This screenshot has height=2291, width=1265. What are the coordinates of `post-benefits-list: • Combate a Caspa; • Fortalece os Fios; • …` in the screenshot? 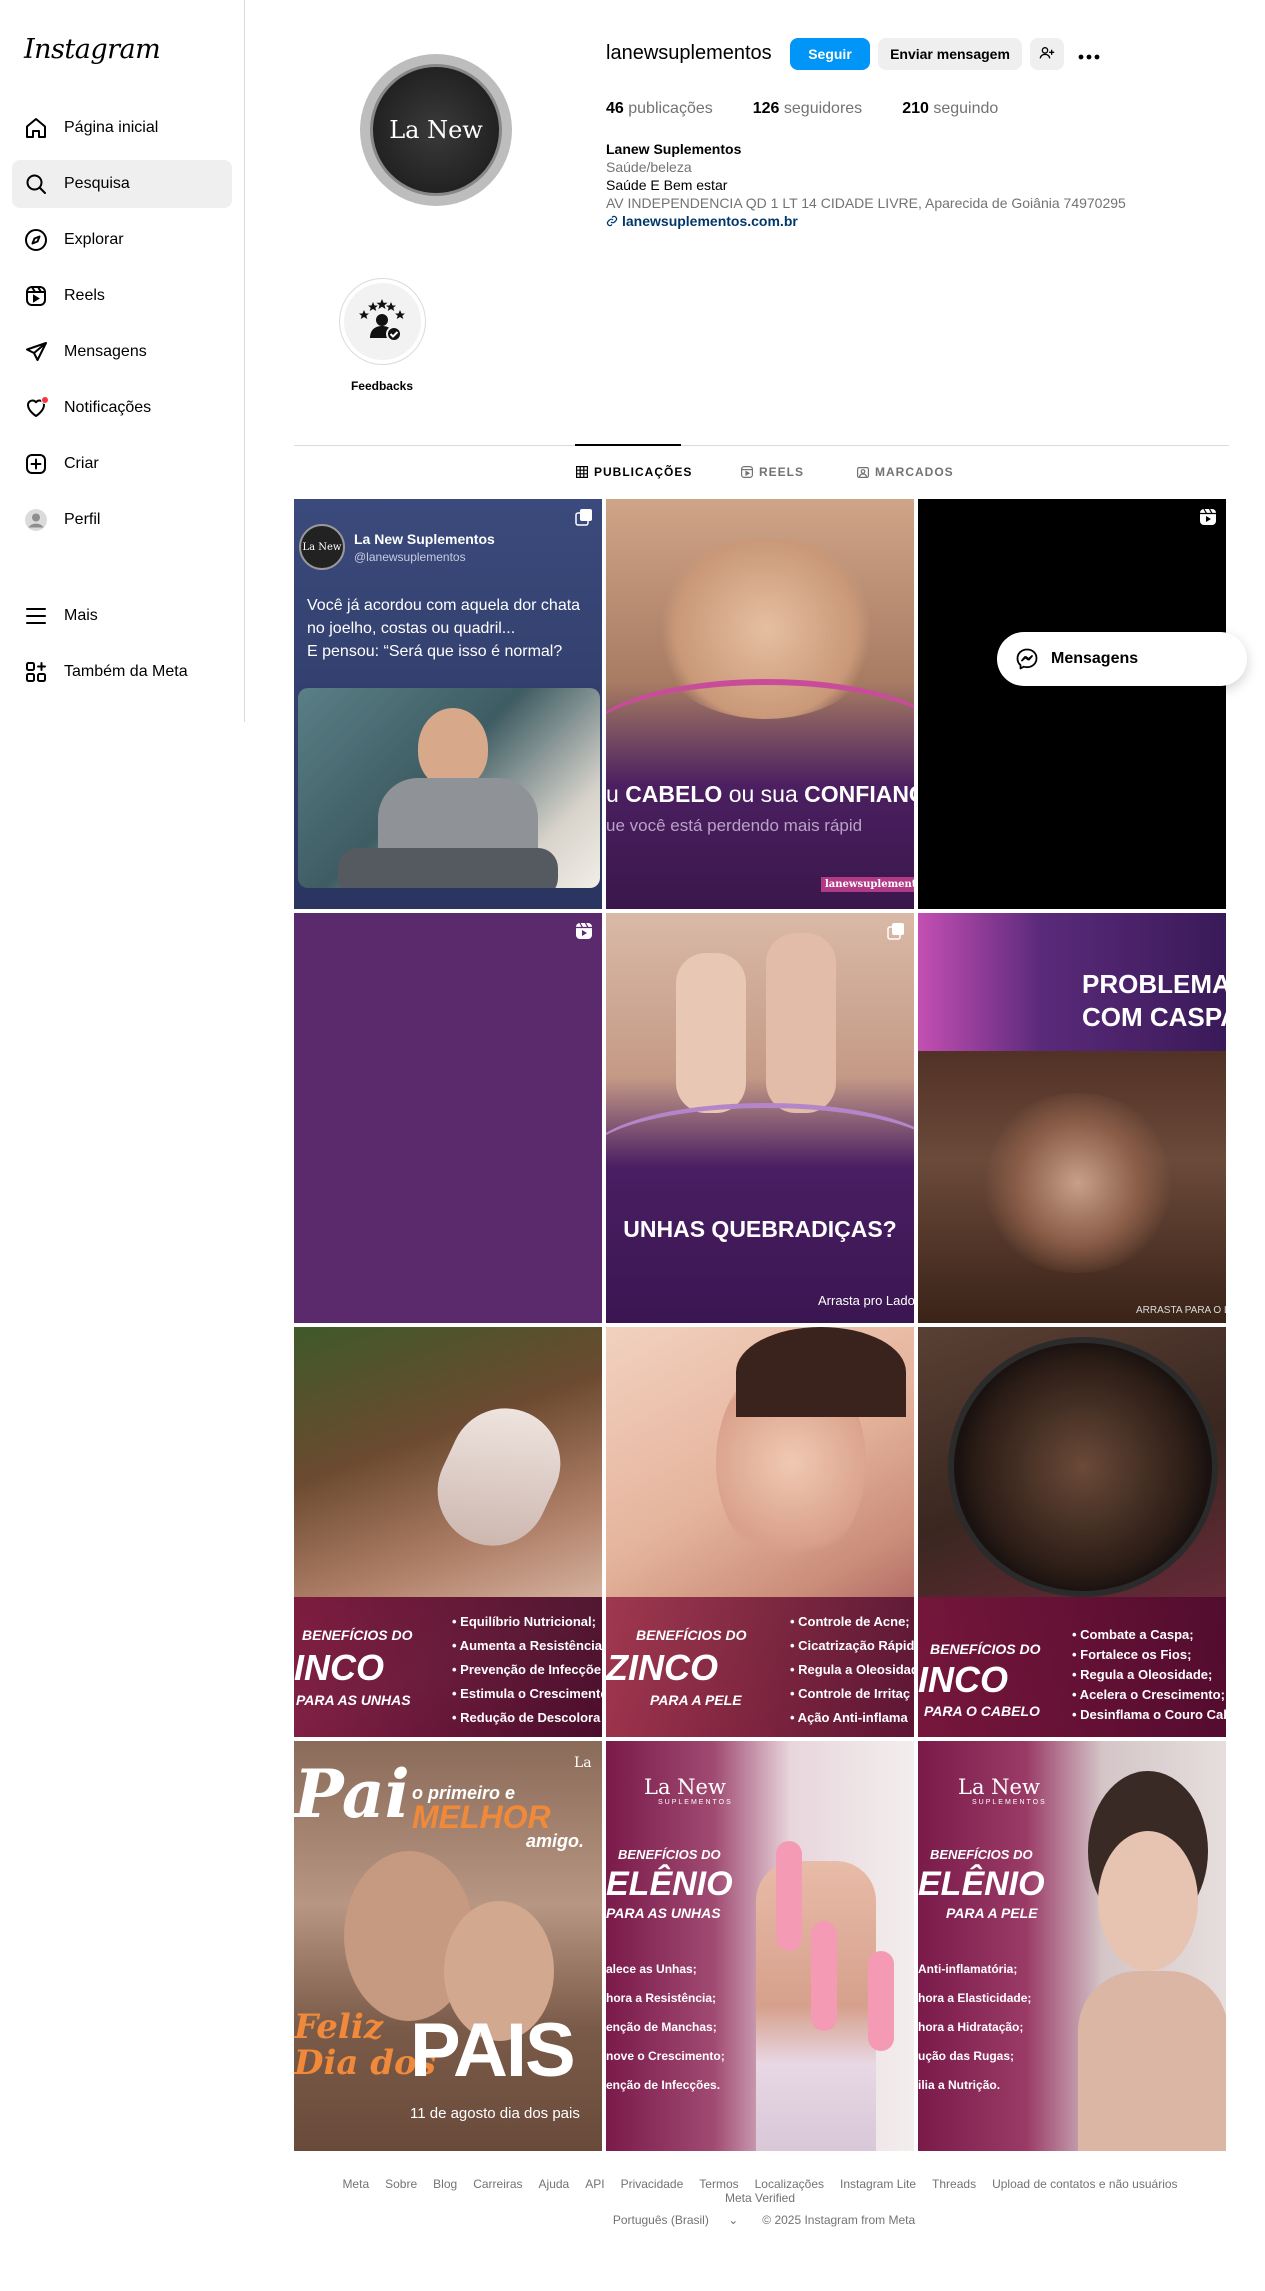 It's located at (1149, 1674).